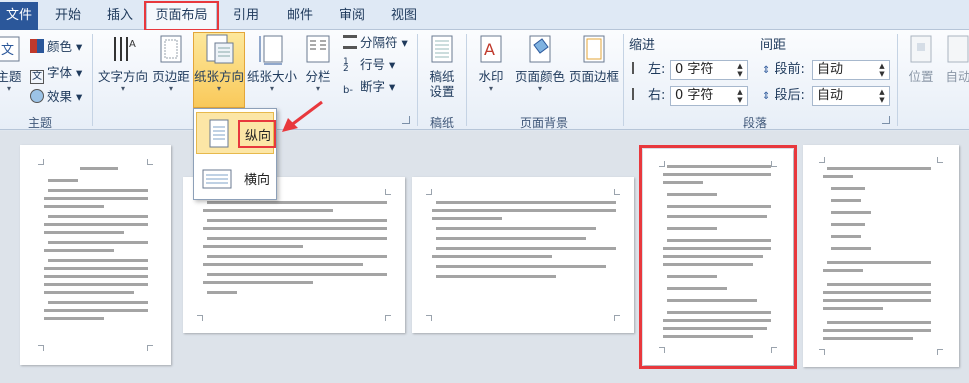 Image resolution: width=969 pixels, height=383 pixels. What do you see at coordinates (19, 16) in the screenshot?
I see `tab-file: 文件` at bounding box center [19, 16].